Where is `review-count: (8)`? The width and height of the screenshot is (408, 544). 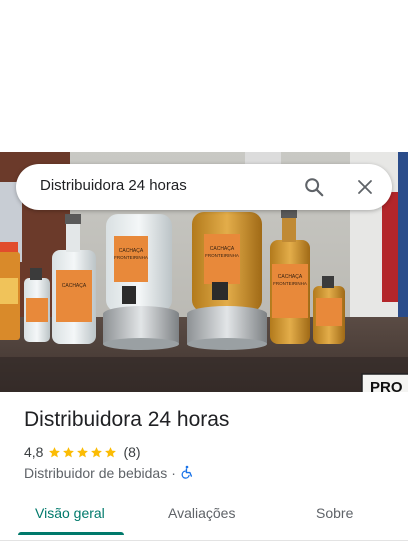
review-count: (8) is located at coordinates (131, 452).